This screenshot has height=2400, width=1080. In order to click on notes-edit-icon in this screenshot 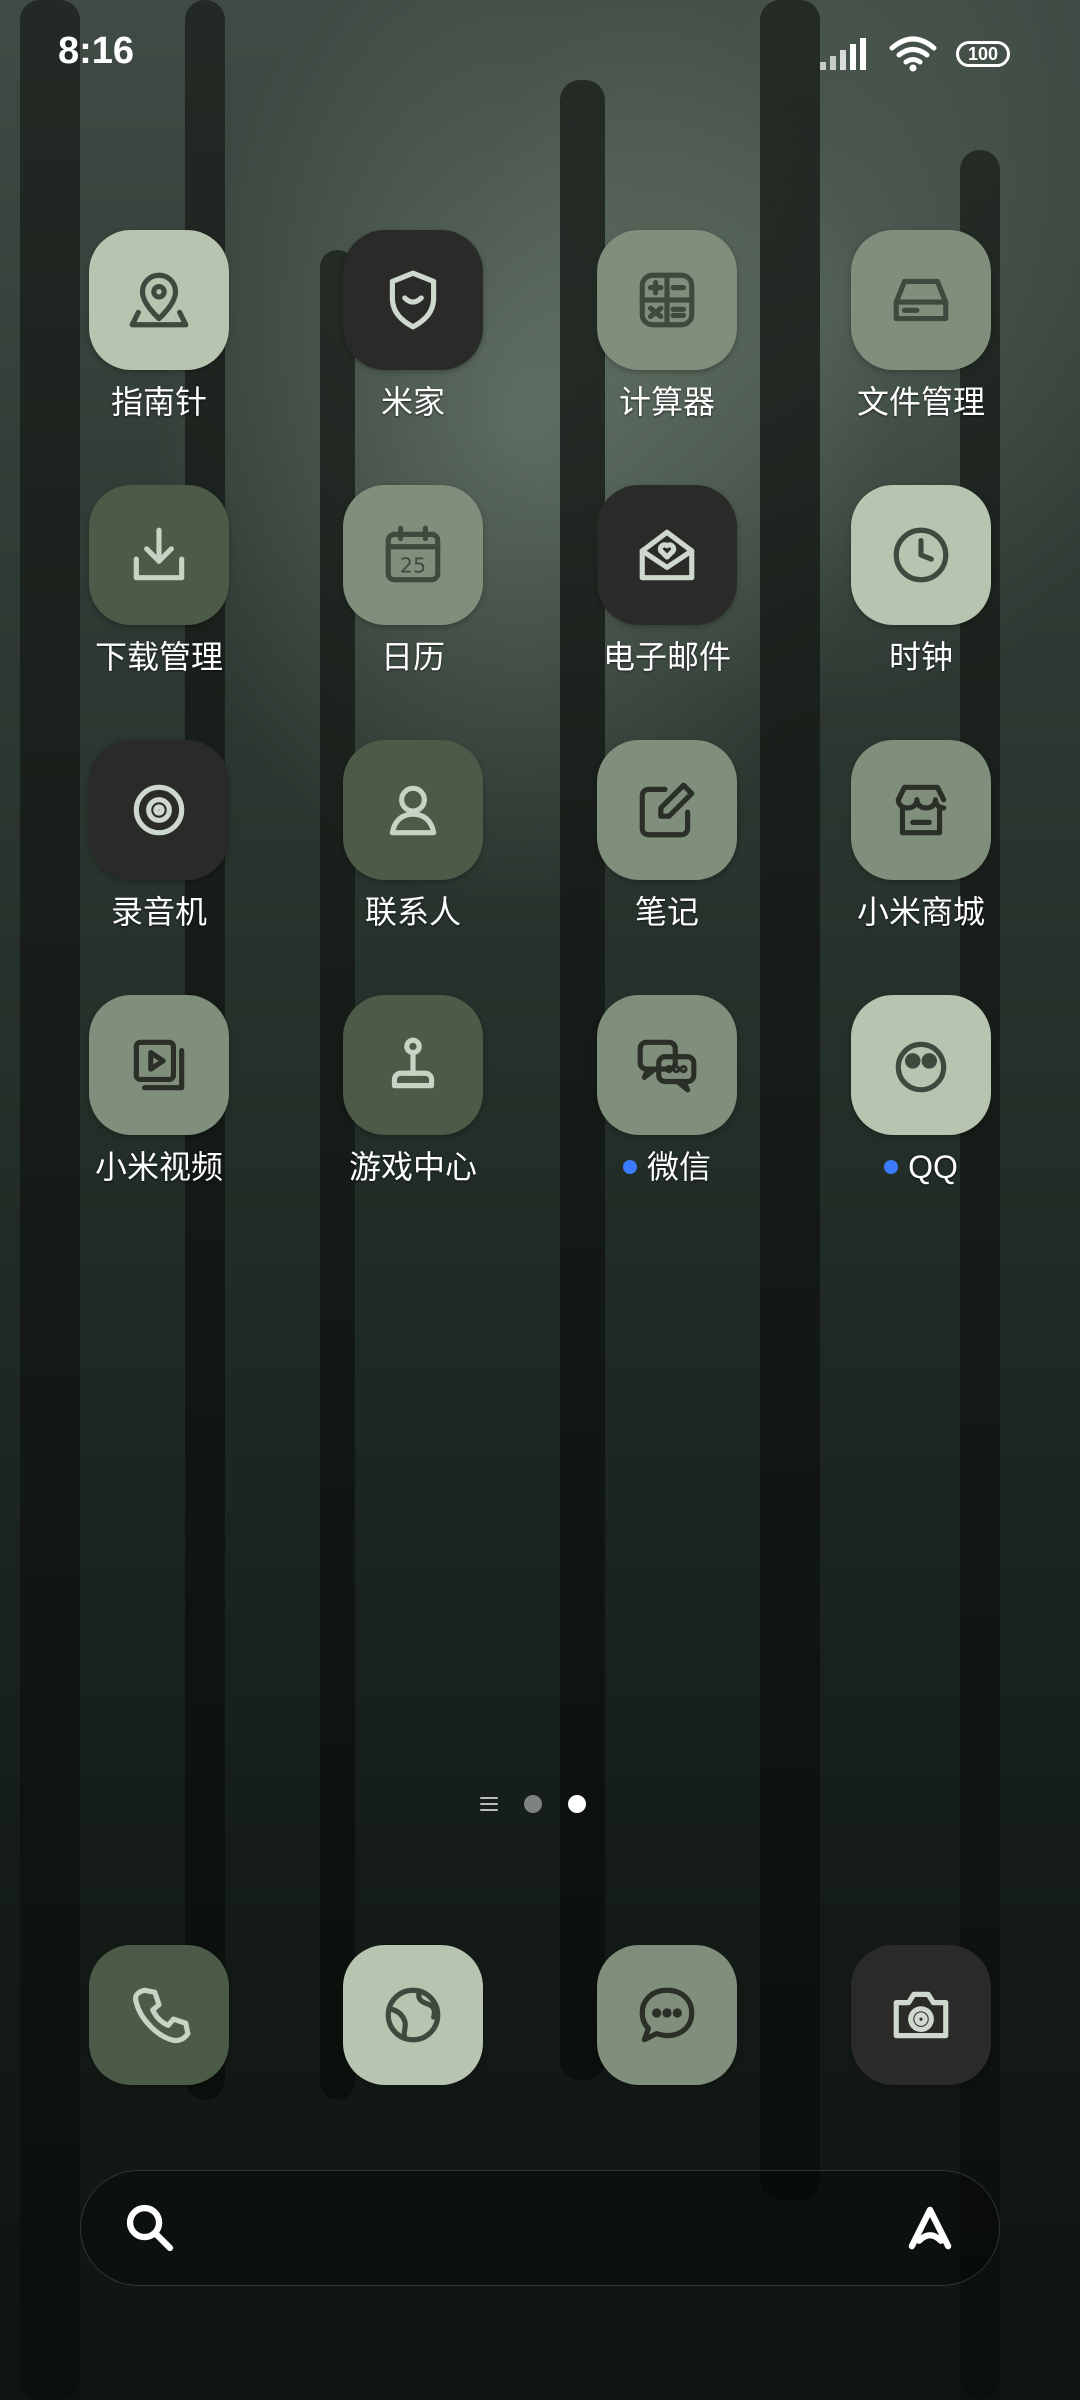, I will do `click(667, 810)`.